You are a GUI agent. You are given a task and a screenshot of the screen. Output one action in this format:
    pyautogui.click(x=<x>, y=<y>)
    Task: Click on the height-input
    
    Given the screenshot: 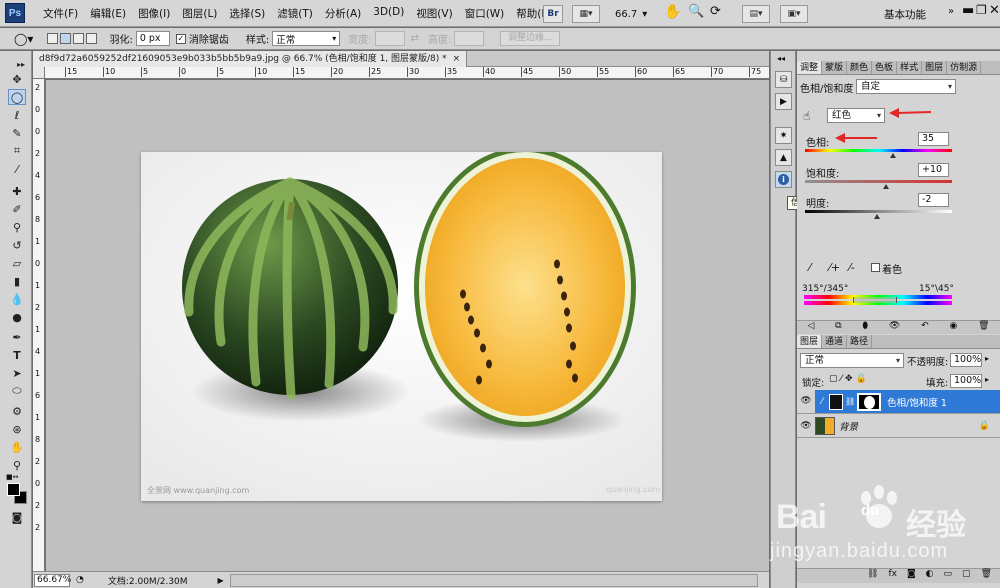 What is the action you would take?
    pyautogui.click(x=469, y=38)
    